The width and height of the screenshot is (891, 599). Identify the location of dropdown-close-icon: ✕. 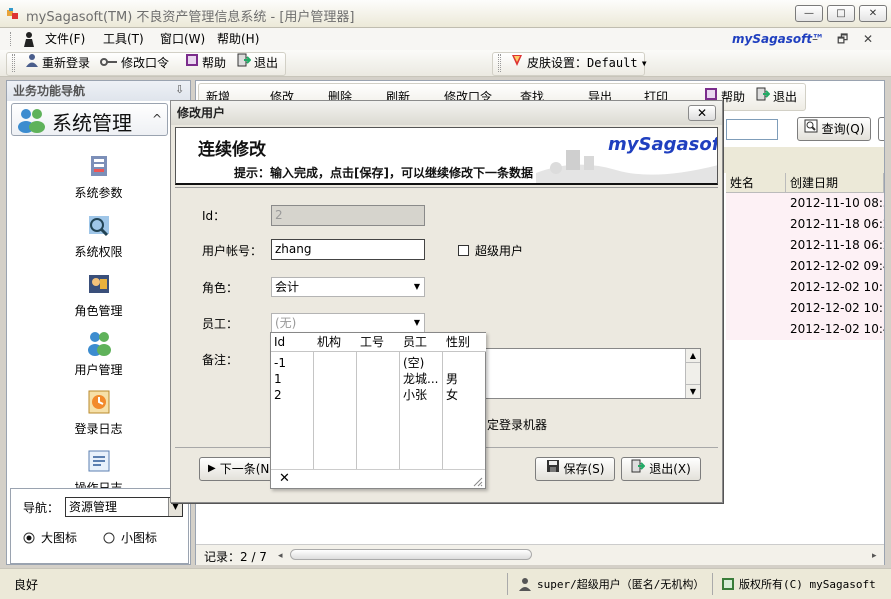
(284, 478).